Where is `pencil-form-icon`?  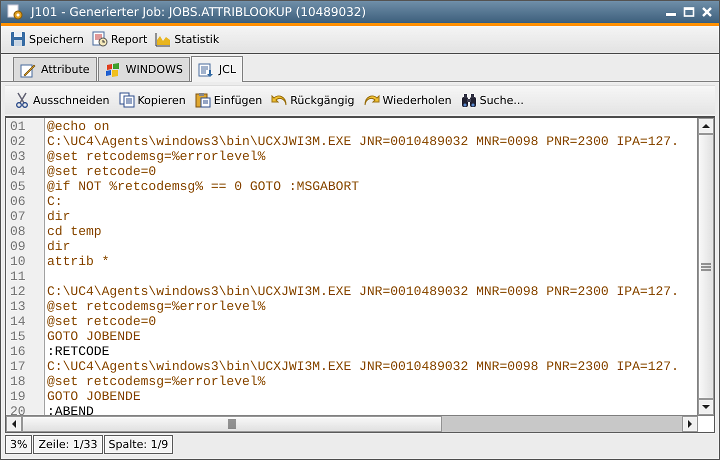 pencil-form-icon is located at coordinates (28, 70).